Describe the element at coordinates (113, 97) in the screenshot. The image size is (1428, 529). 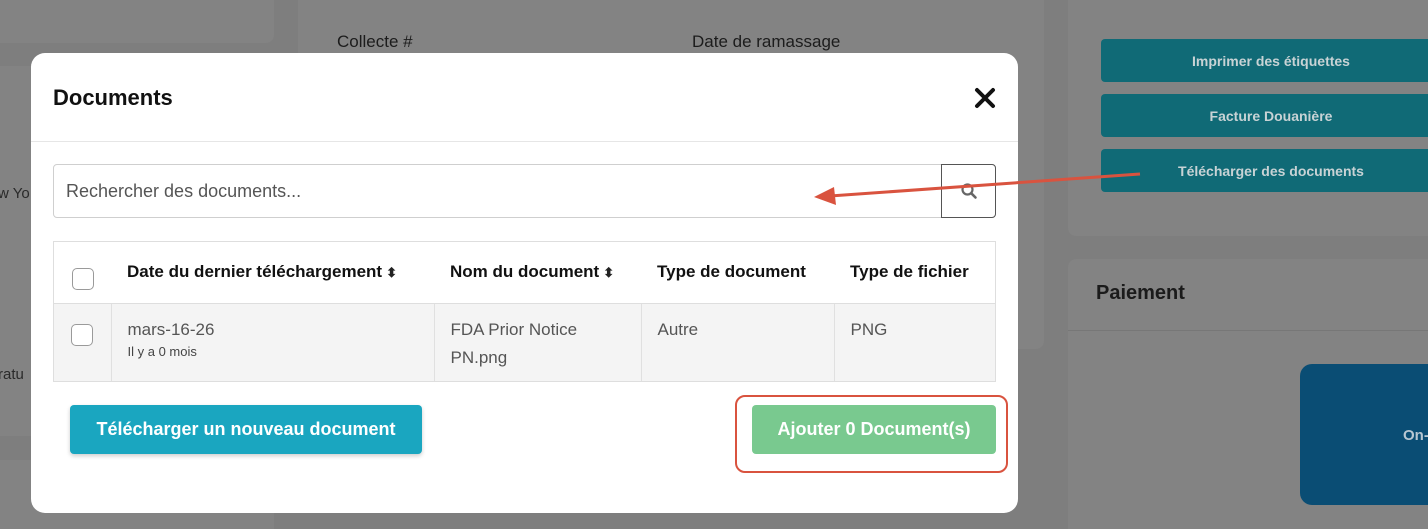
I see `modal-title: Documents` at that location.